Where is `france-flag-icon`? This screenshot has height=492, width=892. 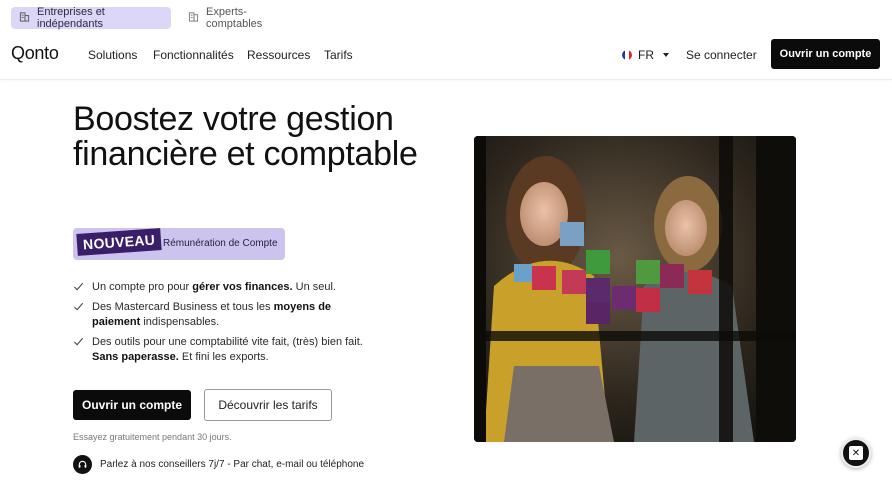 france-flag-icon is located at coordinates (627, 55).